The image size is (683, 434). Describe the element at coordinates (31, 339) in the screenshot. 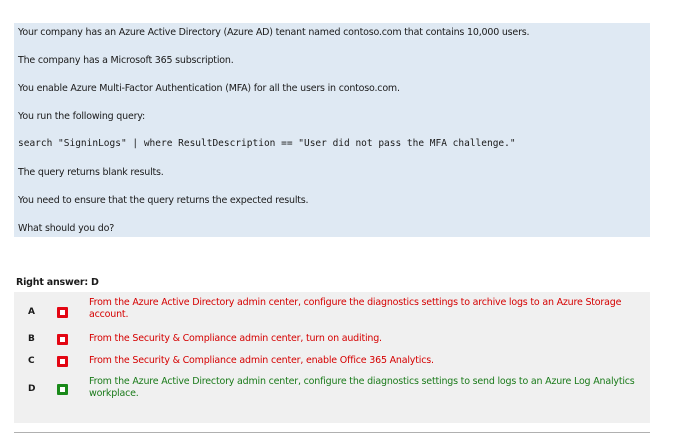

I see `option-letter: B` at that location.